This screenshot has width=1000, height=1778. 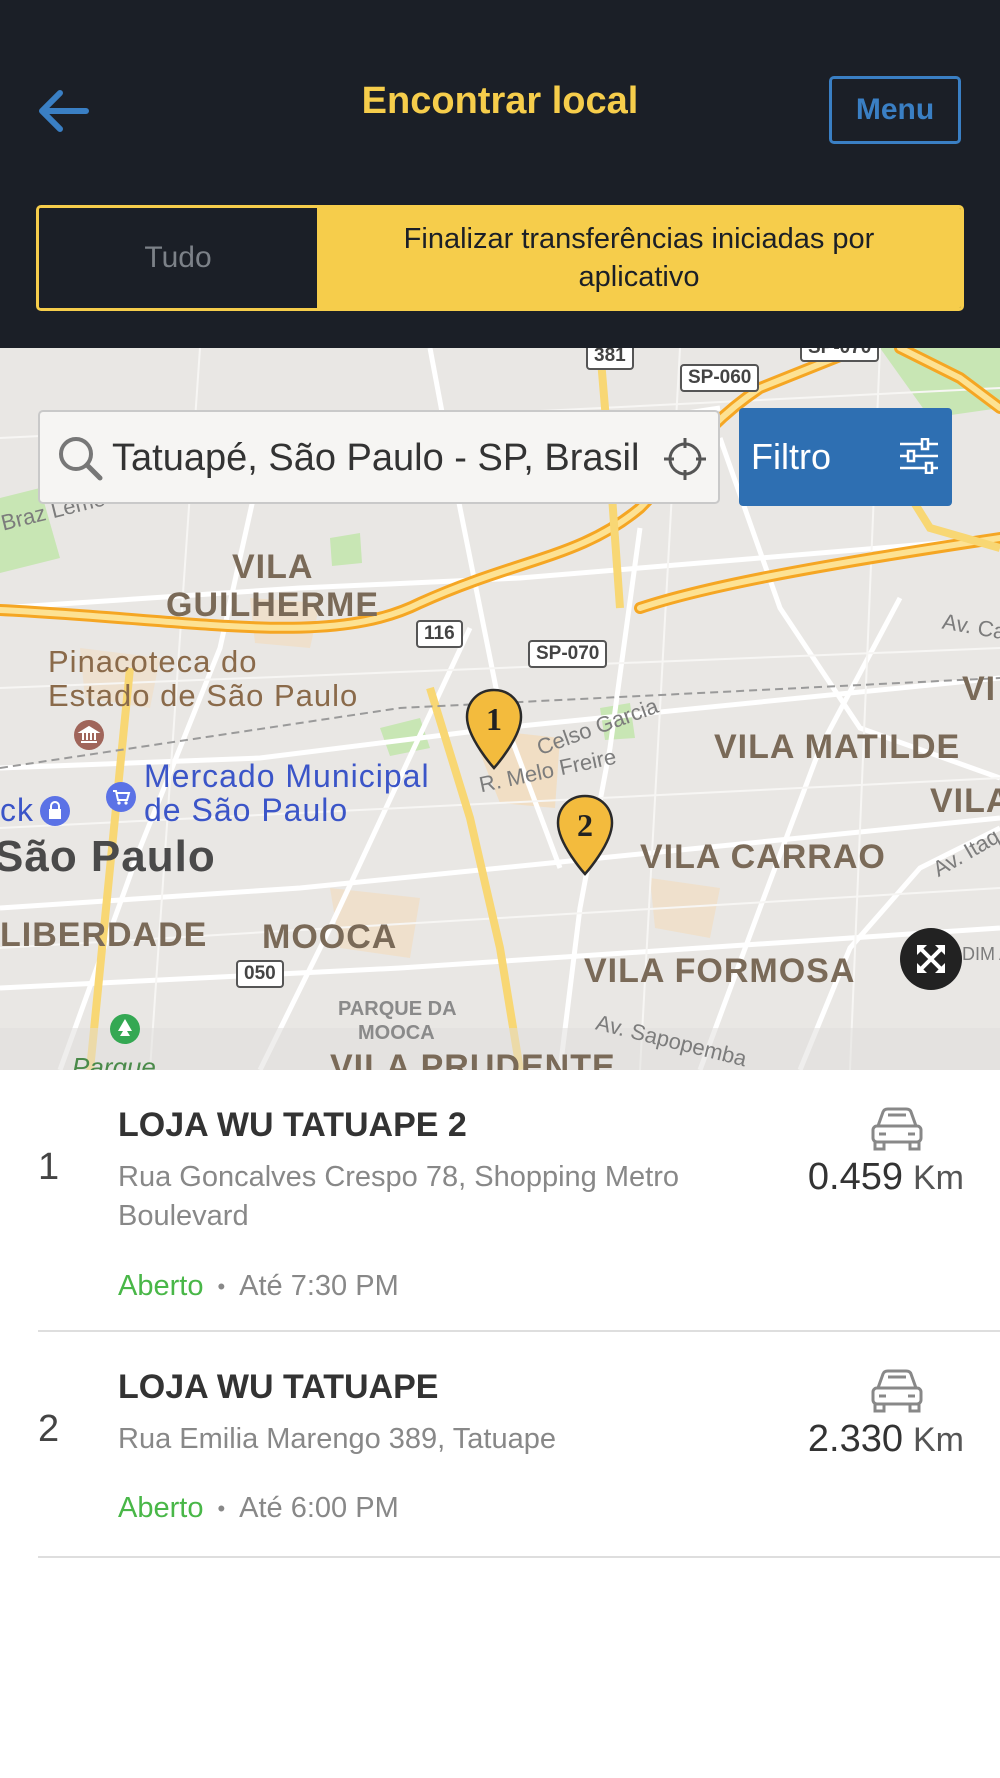 What do you see at coordinates (104, 935) in the screenshot?
I see `map-label: LIBERDADE` at bounding box center [104, 935].